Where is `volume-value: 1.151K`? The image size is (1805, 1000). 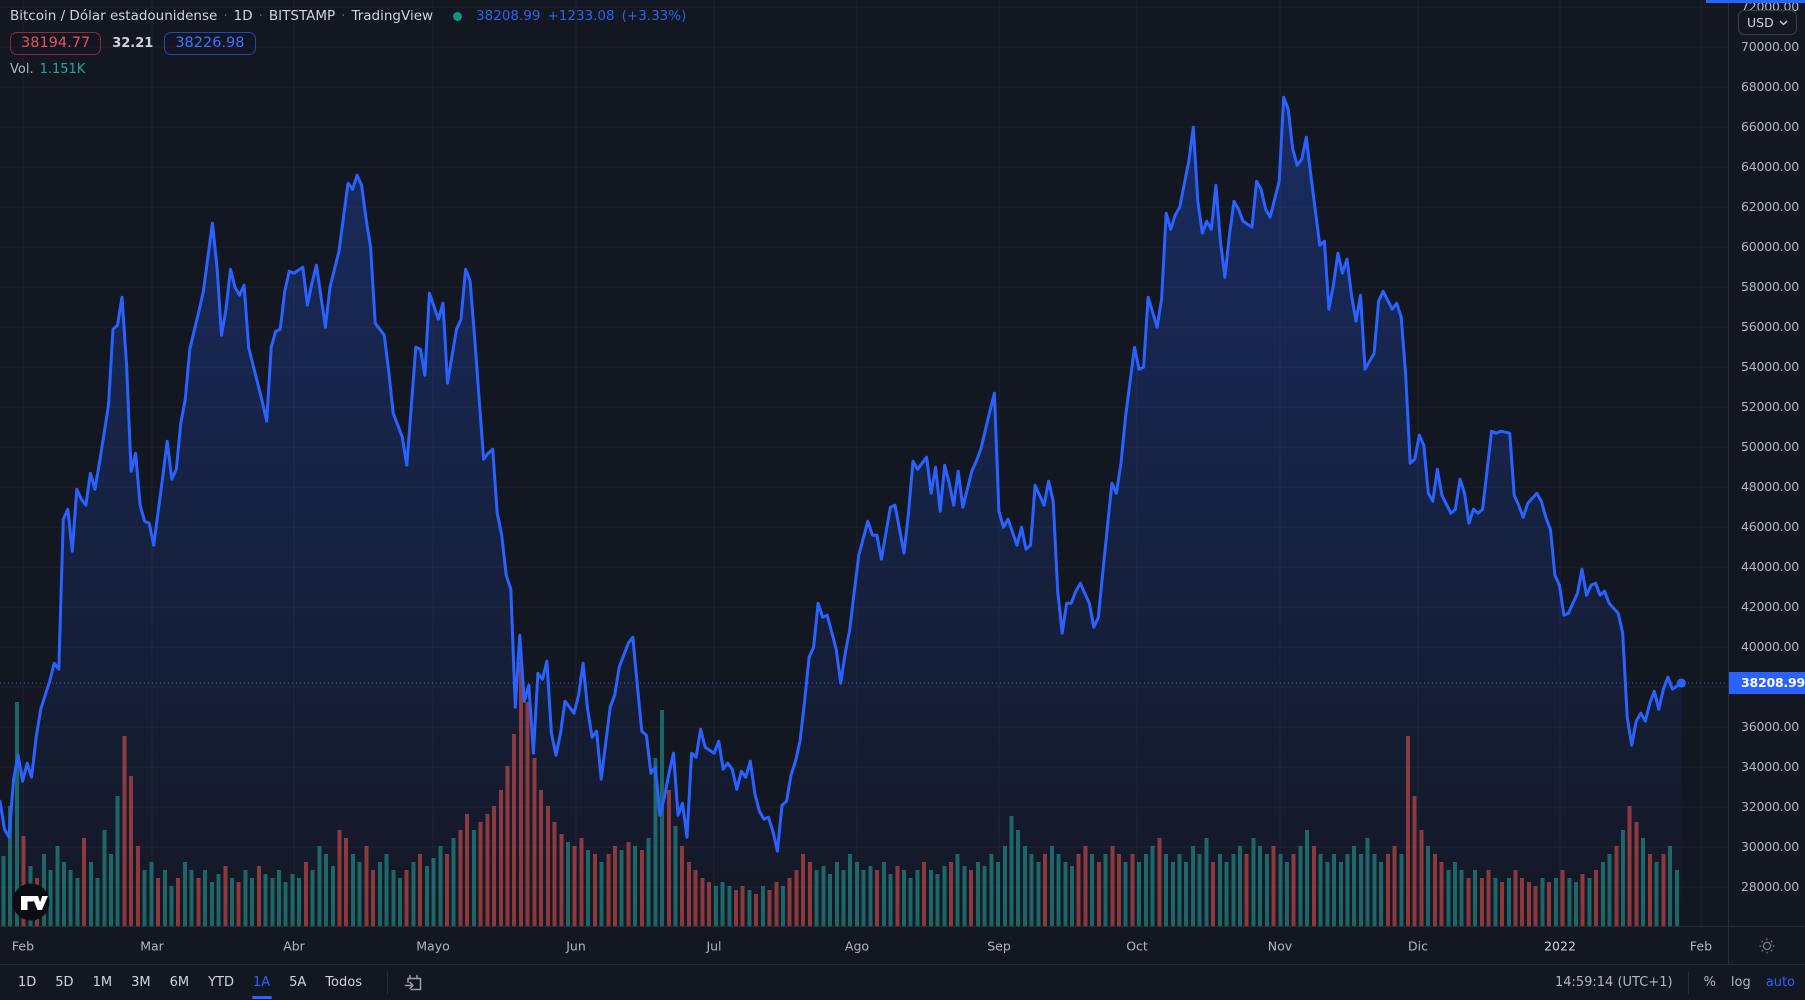
volume-value: 1.151K is located at coordinates (62, 69).